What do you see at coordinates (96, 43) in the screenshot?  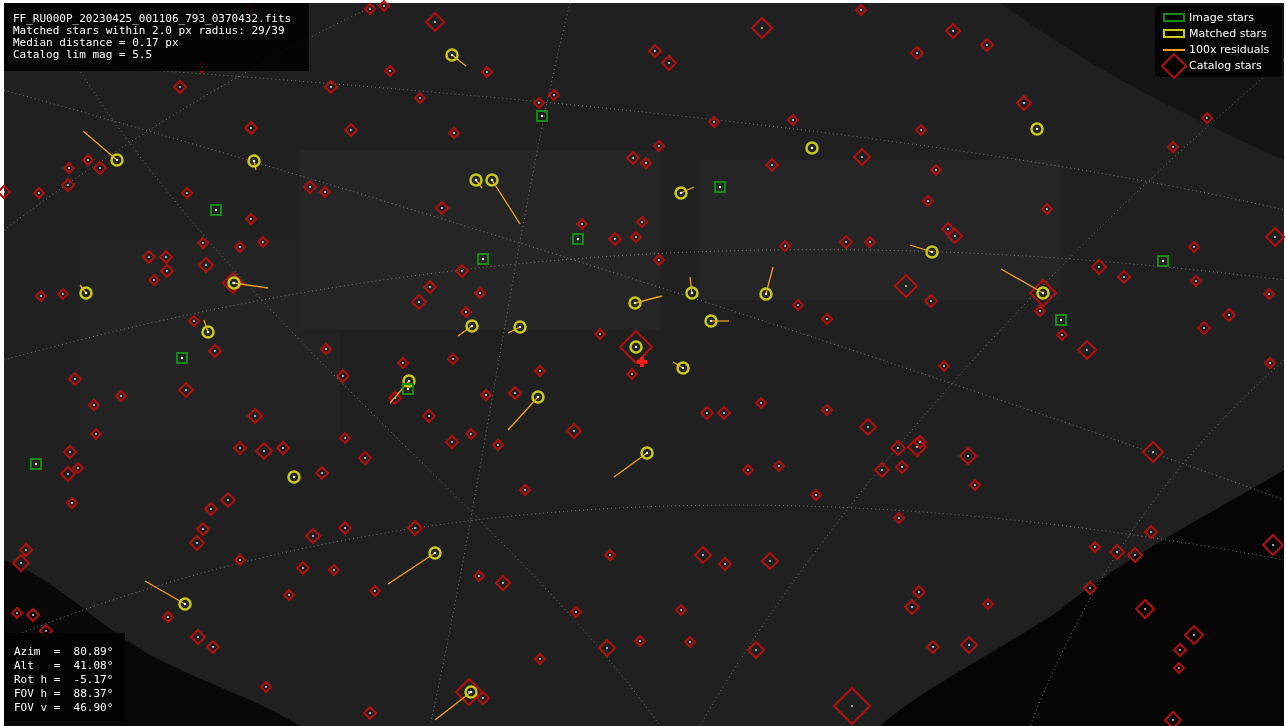 I see `info-text: Median distance = 0.17 px` at bounding box center [96, 43].